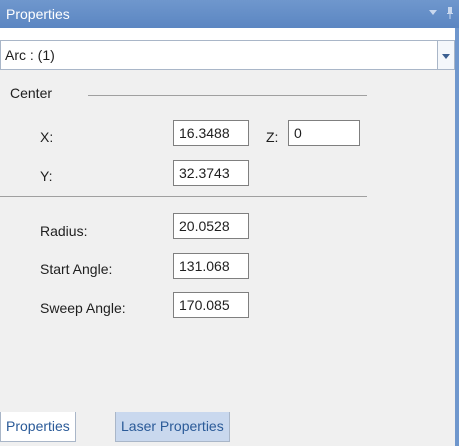 Image resolution: width=459 pixels, height=446 pixels. I want to click on tab-properties-label: Properties, so click(38, 426).